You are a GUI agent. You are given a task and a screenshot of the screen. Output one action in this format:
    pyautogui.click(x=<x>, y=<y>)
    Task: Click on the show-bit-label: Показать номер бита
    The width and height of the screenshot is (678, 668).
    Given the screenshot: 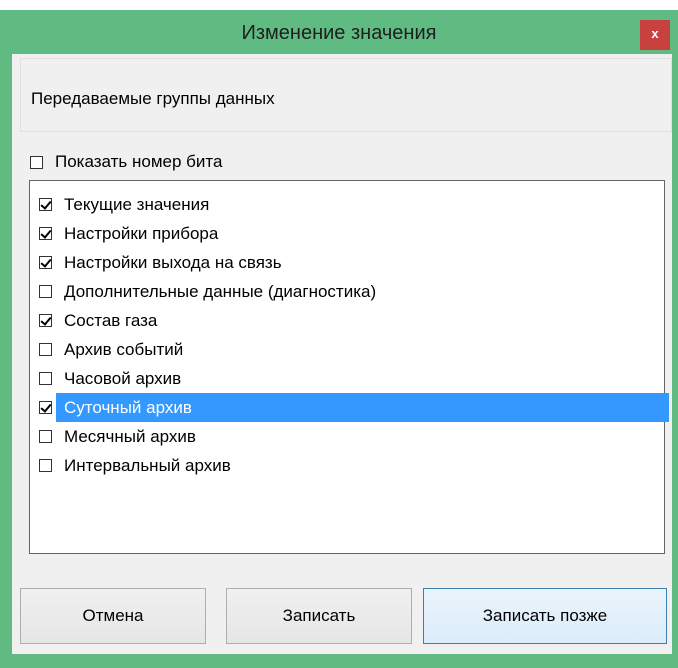 What is the action you would take?
    pyautogui.click(x=139, y=161)
    